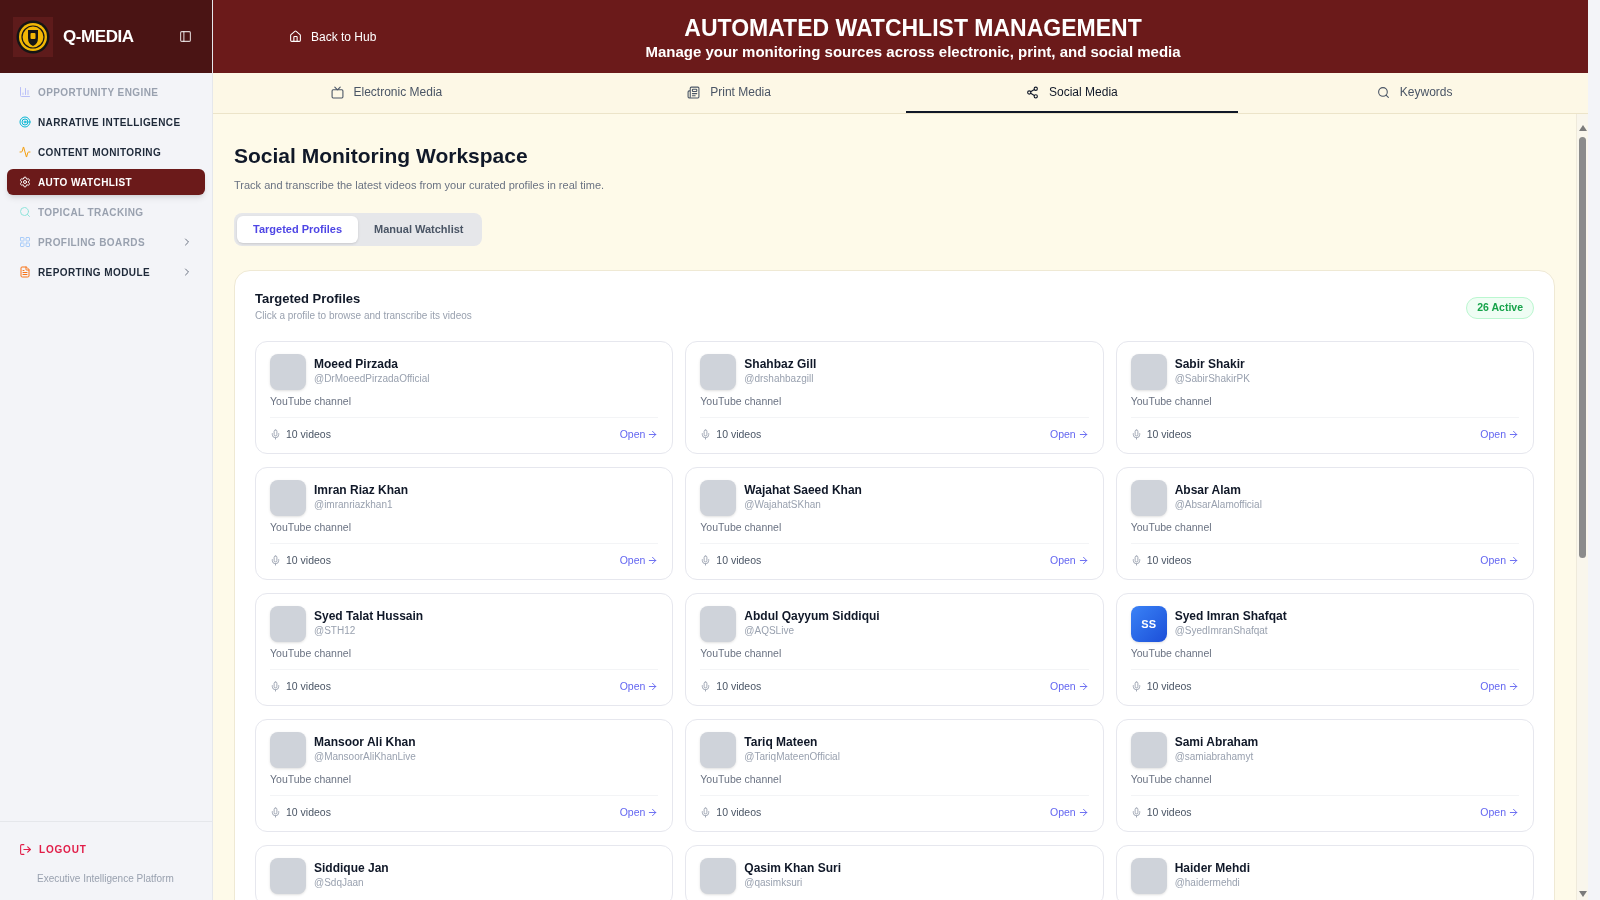 The width and height of the screenshot is (1600, 900). What do you see at coordinates (793, 868) in the screenshot?
I see `profile-name: Qasim Khan Suri` at bounding box center [793, 868].